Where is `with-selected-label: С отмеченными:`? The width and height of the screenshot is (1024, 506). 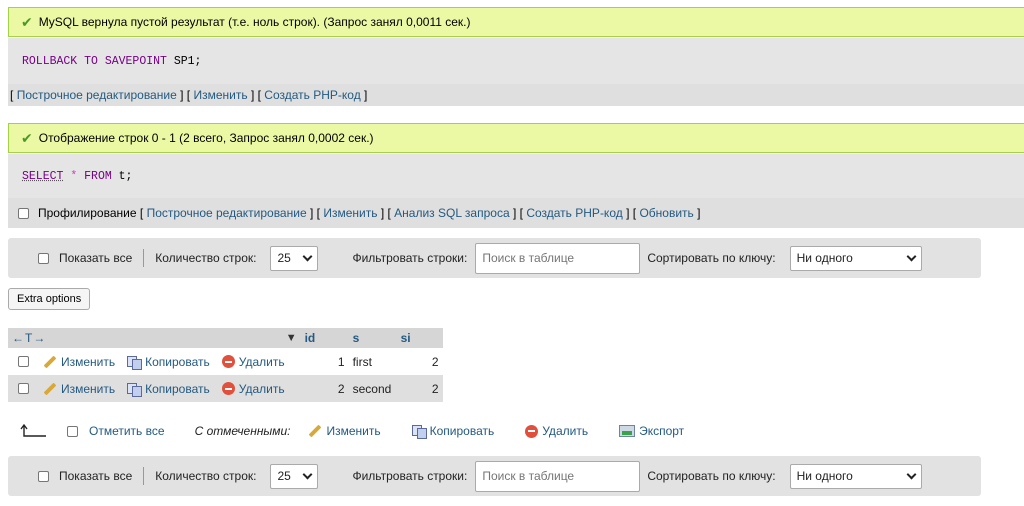 with-selected-label: С отмеченными: is located at coordinates (242, 431).